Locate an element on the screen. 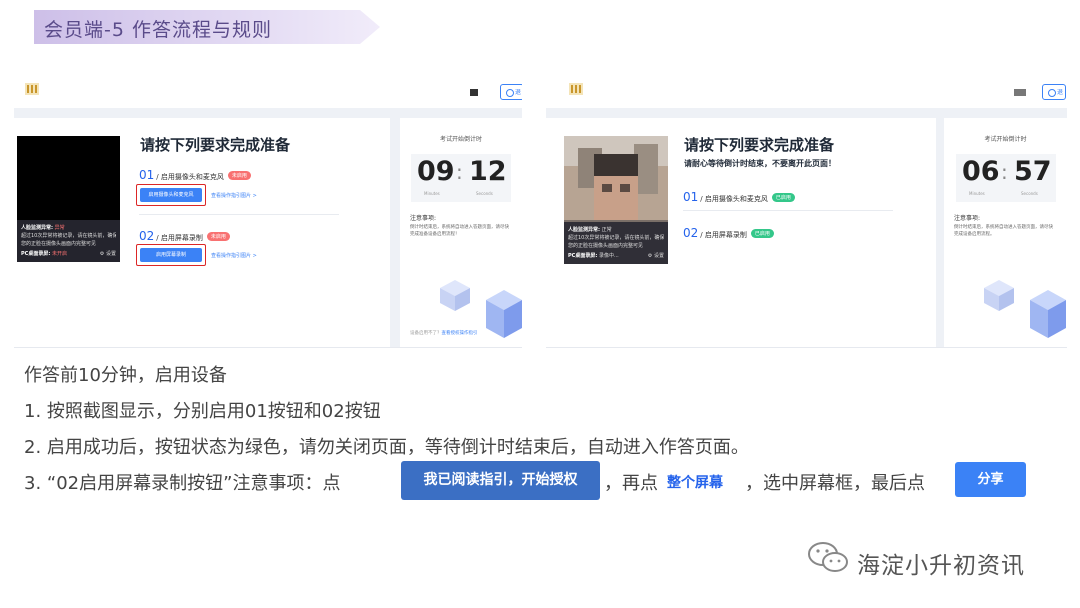 This screenshot has height=608, width=1080. step-camera: 01/ 启用摄像头和麦克风 未启用 is located at coordinates (195, 173).